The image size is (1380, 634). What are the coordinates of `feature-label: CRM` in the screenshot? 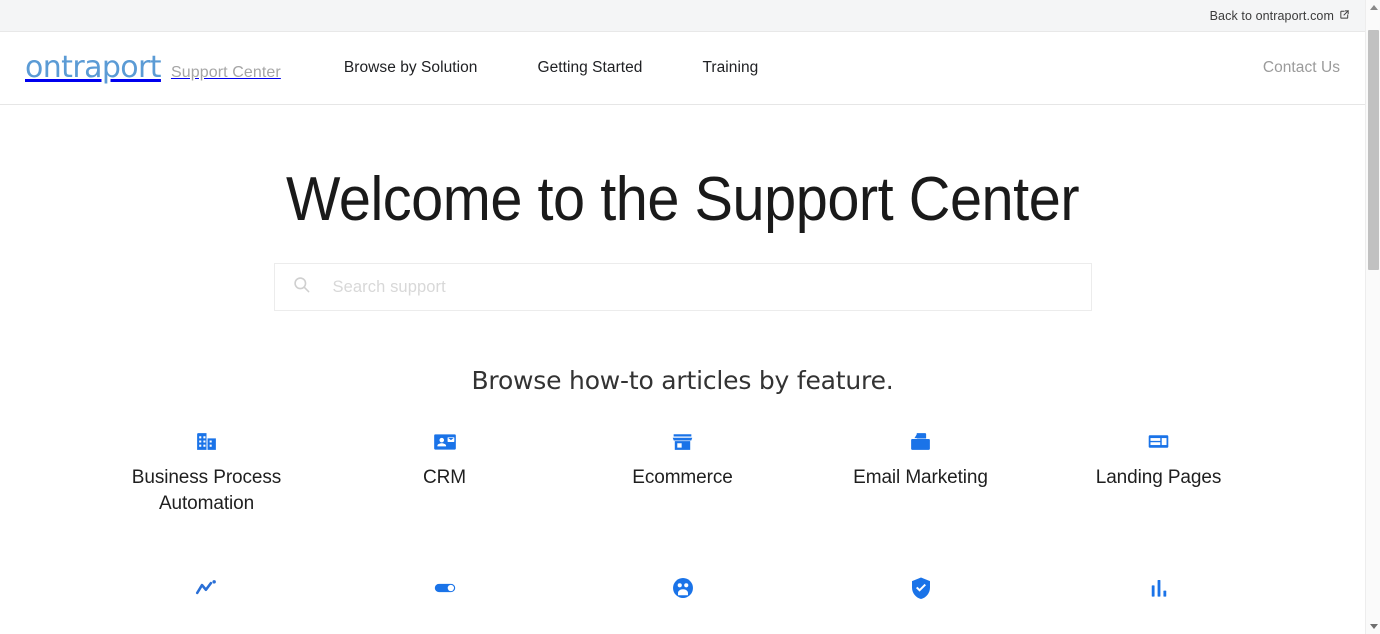 It's located at (444, 477).